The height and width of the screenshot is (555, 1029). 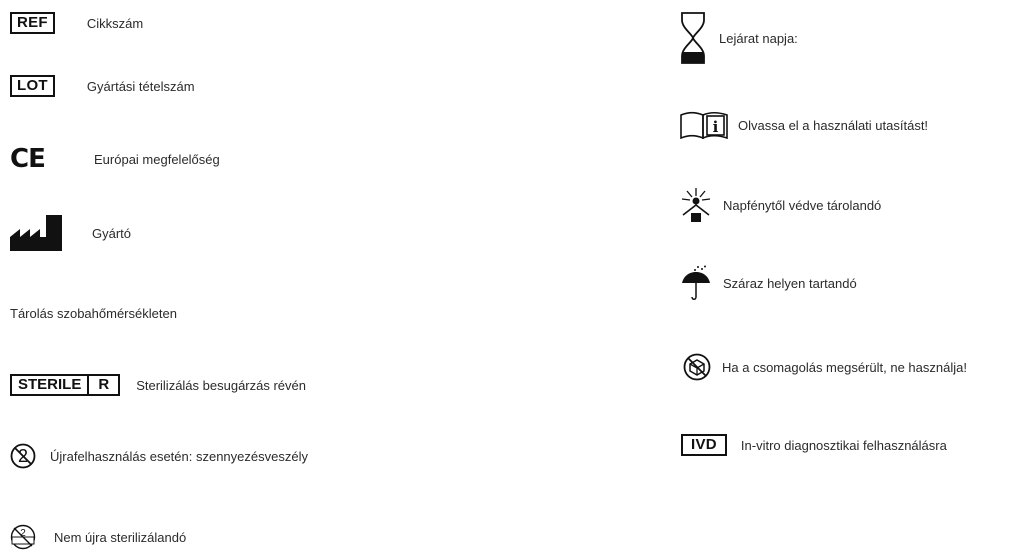 I want to click on ifu-row: i Olvassa el a használati utasítást!, so click(x=804, y=125).